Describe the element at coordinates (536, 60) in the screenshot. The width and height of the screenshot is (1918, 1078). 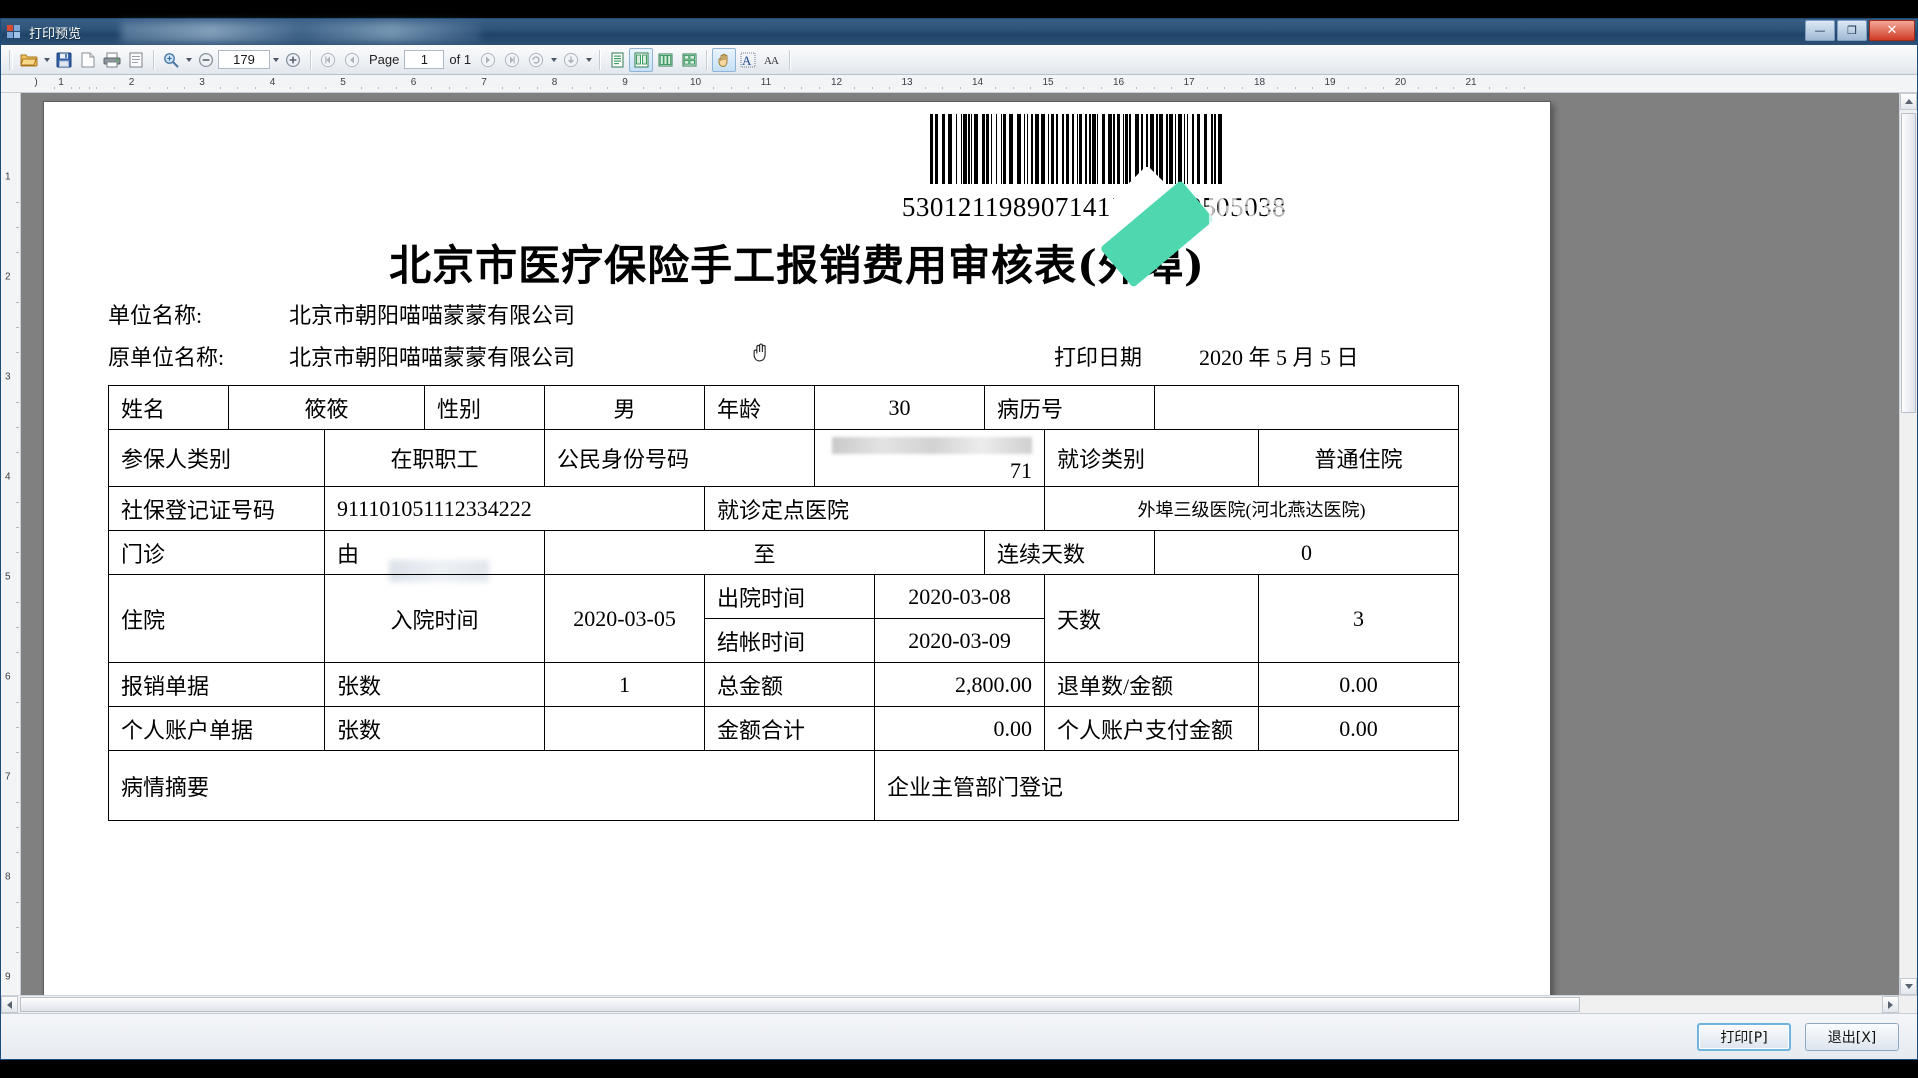
I see `refresh-icon` at that location.